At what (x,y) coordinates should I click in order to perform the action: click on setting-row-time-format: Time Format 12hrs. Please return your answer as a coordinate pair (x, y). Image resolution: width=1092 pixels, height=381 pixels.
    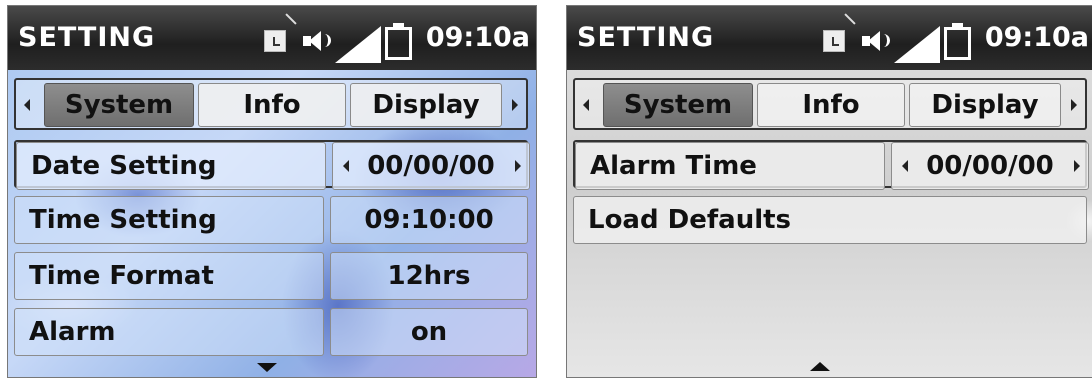
    Looking at the image, I should click on (271, 276).